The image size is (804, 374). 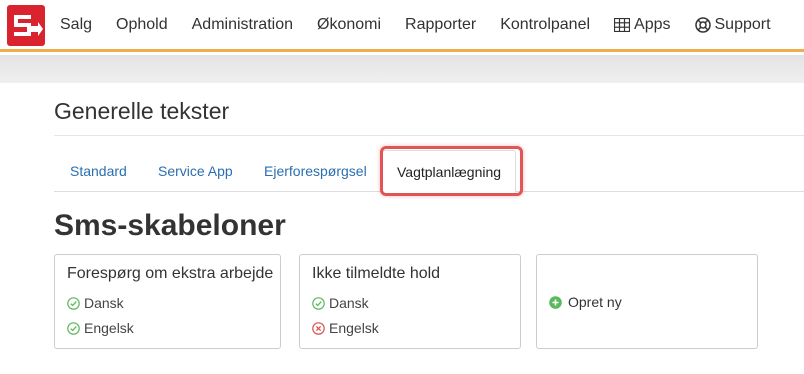 What do you see at coordinates (142, 25) in the screenshot?
I see `nav-item-ophold: Ophold` at bounding box center [142, 25].